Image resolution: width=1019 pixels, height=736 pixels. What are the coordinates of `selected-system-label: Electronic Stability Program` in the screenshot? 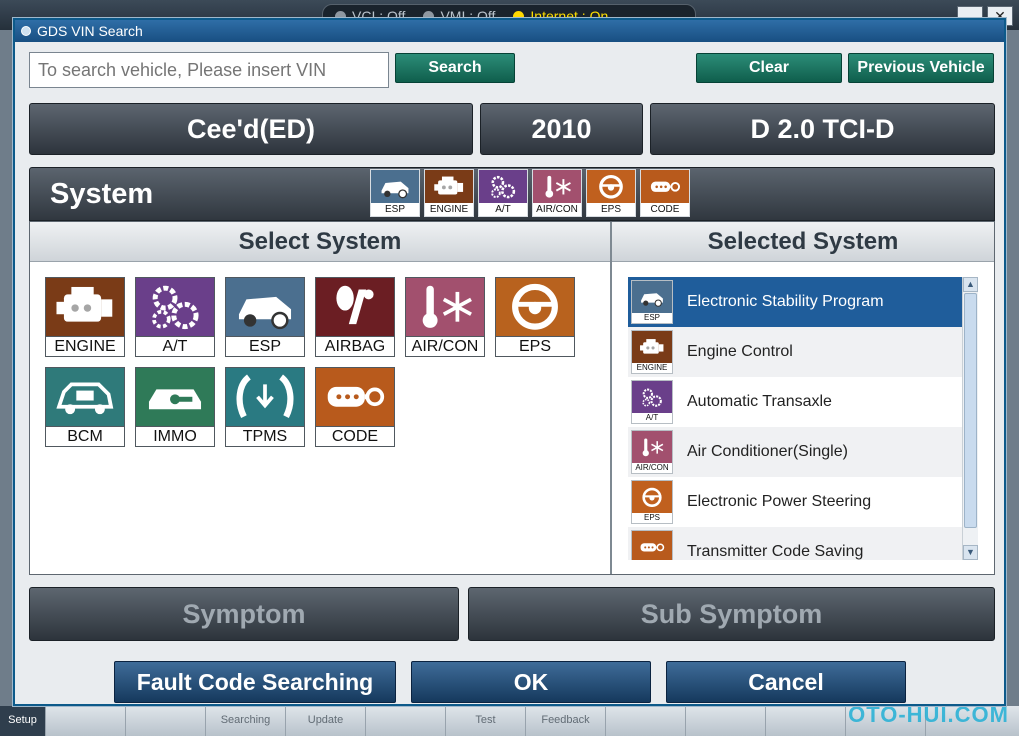 It's located at (785, 301).